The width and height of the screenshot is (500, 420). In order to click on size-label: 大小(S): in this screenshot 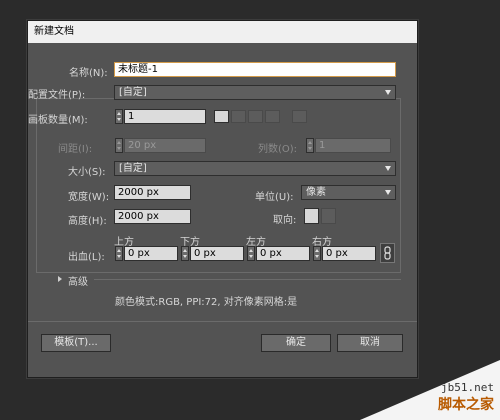, I will do `click(87, 172)`.